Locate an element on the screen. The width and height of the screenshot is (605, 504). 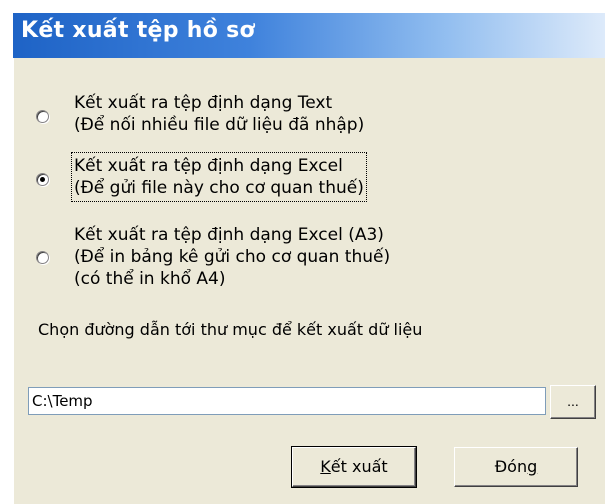
title-bar: Kết xuất tệp hồ sơ is located at coordinates (309, 35).